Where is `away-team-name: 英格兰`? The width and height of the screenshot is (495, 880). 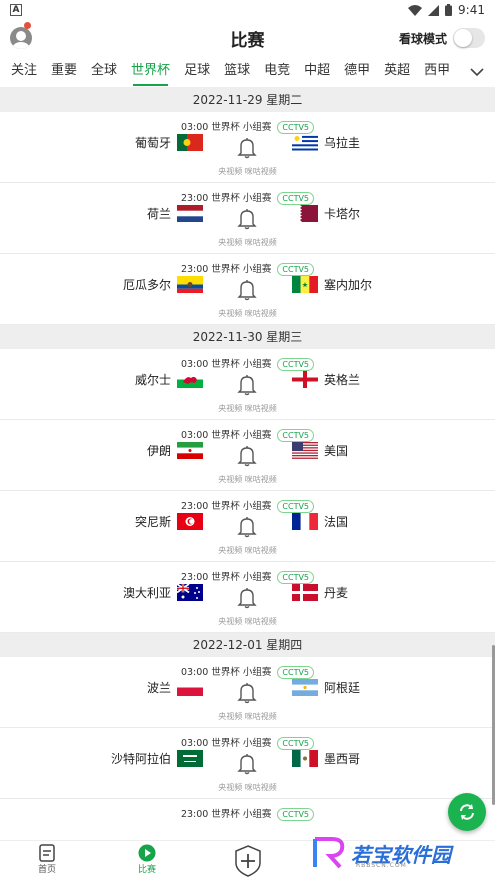
away-team-name: 英格兰 is located at coordinates (342, 380).